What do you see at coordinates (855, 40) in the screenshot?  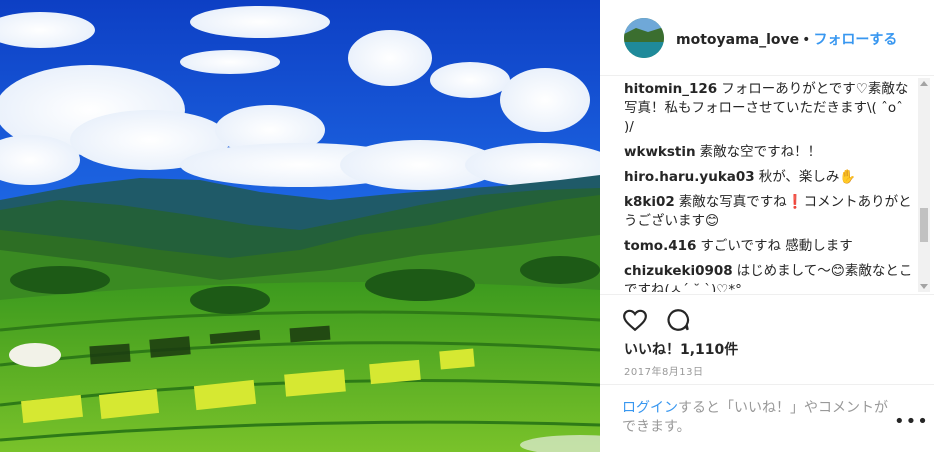 I see `follow-button: フォローする` at bounding box center [855, 40].